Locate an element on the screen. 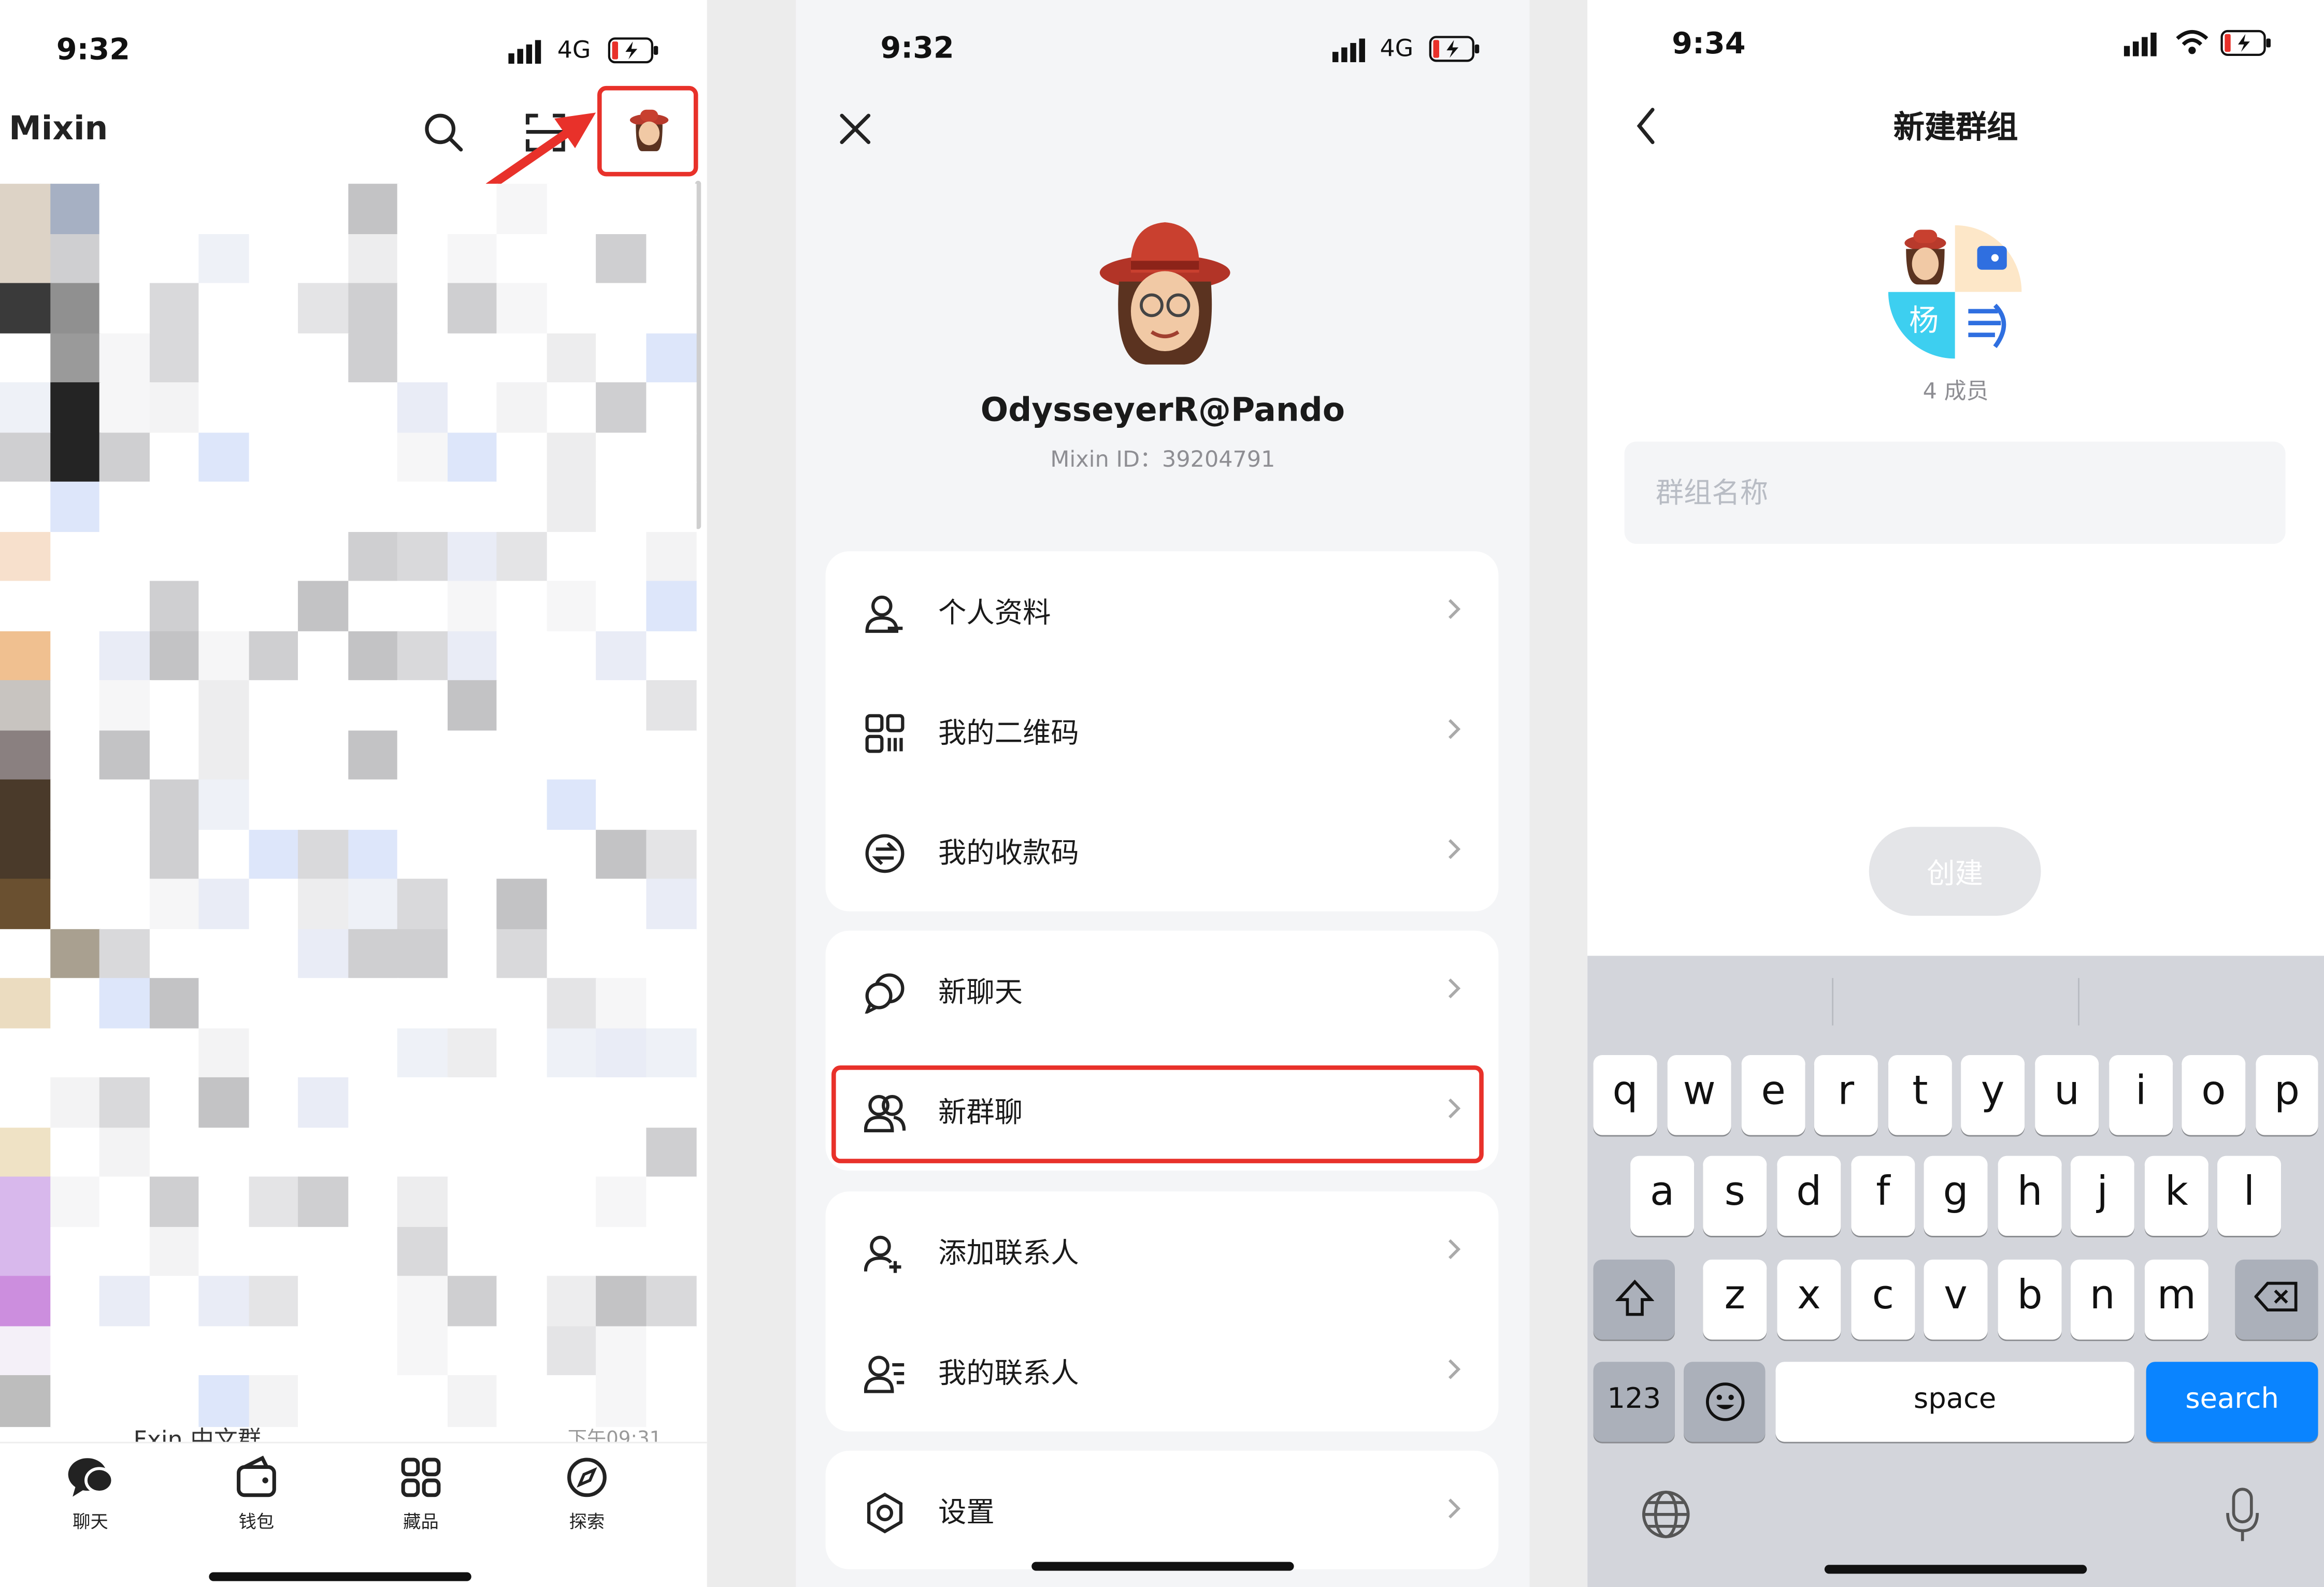  key-s: s is located at coordinates (1735, 1196).